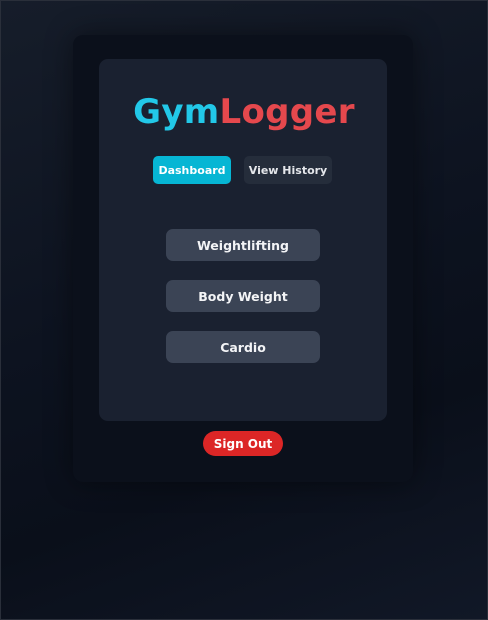  I want to click on tab-dashboard: Dashboard, so click(192, 170).